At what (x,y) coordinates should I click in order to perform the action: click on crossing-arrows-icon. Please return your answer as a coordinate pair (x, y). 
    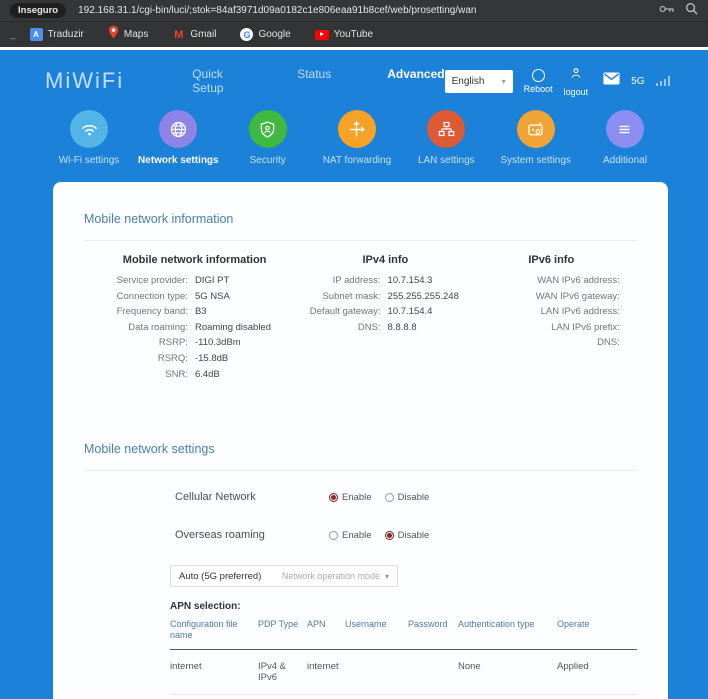
    Looking at the image, I should click on (356, 129).